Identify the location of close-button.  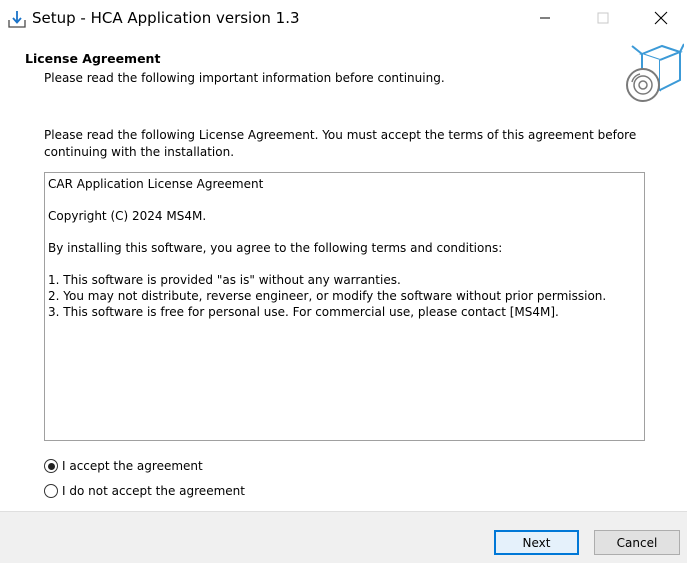
(659, 18).